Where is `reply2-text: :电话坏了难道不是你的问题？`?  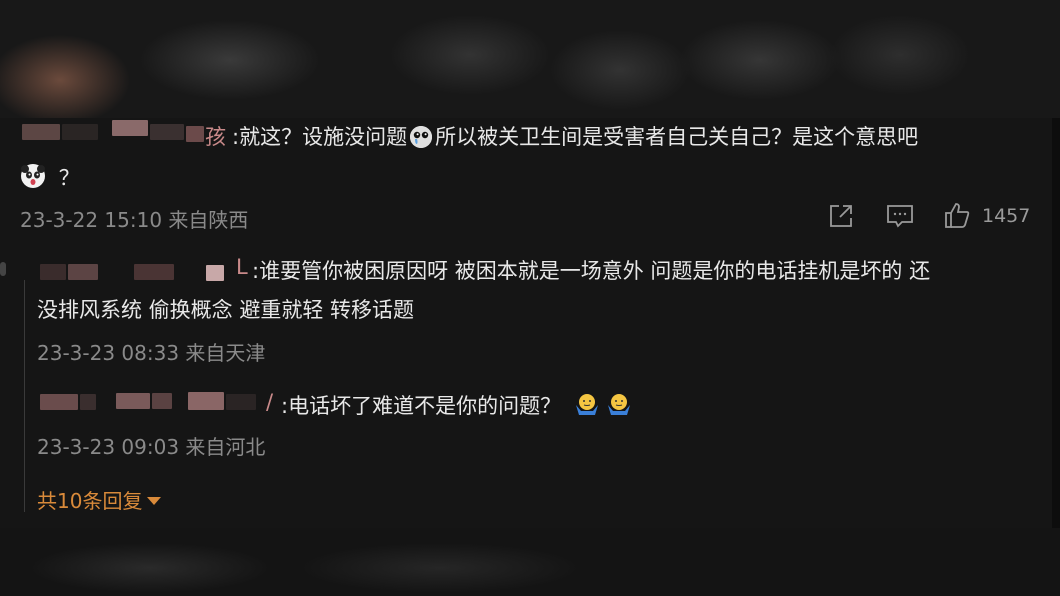
reply2-text: :电话坏了难道不是你的问题？ is located at coordinates (457, 405).